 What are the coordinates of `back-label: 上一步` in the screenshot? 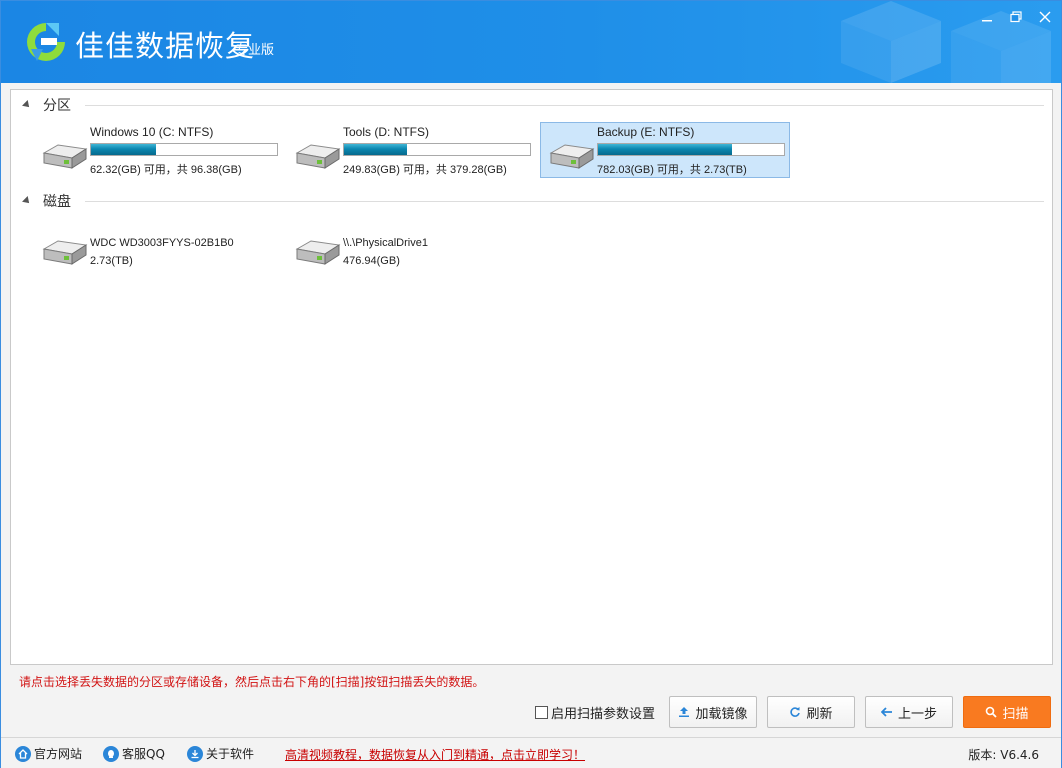 It's located at (917, 714).